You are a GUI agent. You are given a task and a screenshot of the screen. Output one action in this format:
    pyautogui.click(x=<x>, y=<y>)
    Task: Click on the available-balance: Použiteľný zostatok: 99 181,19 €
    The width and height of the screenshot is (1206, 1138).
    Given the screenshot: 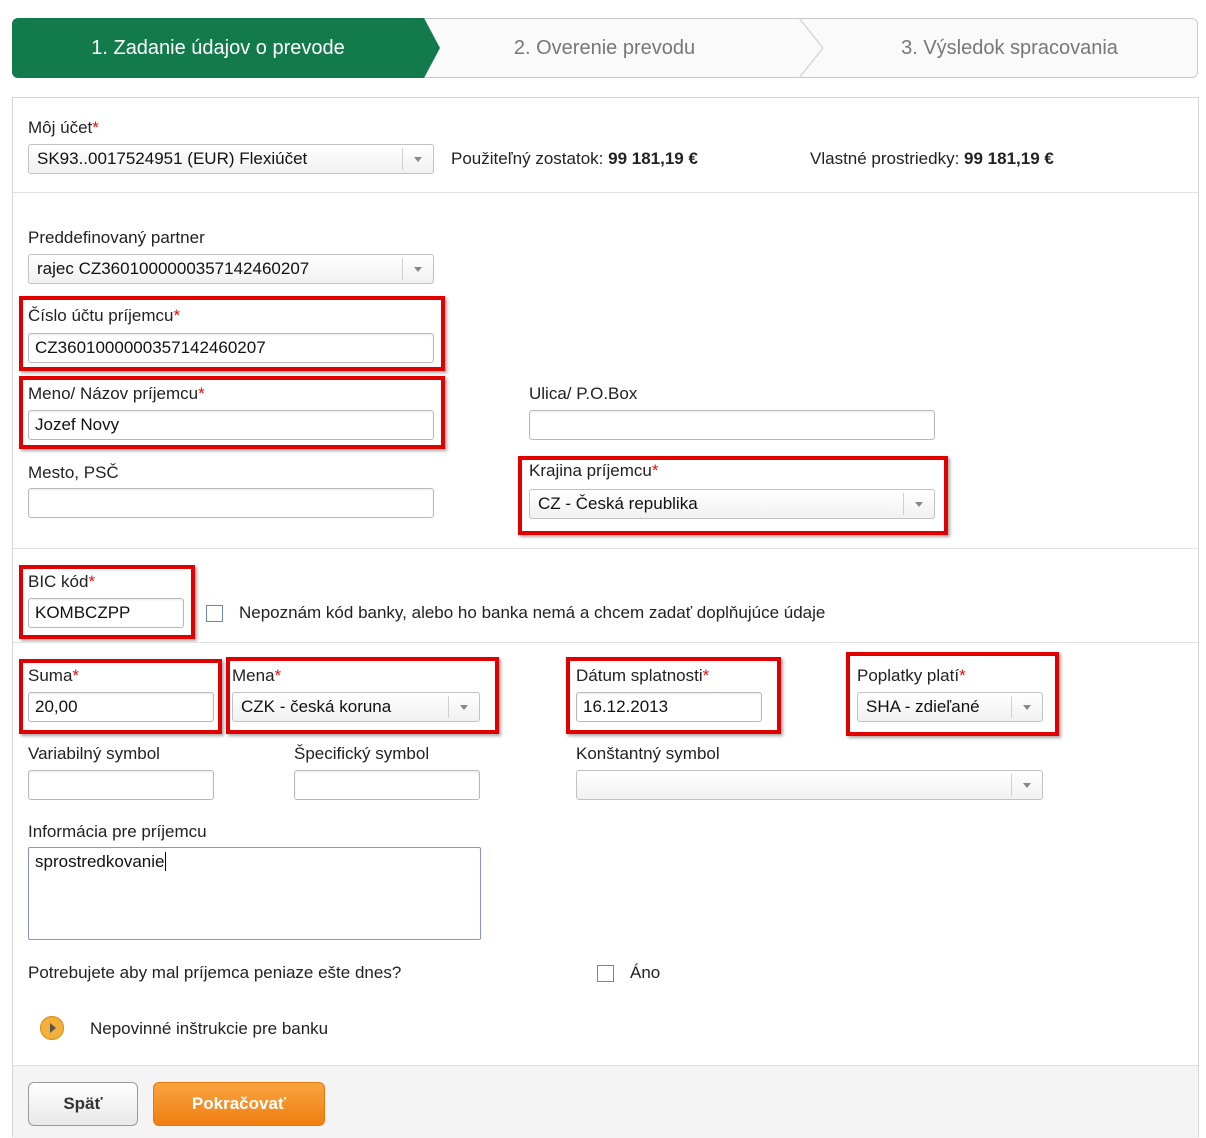 What is the action you would take?
    pyautogui.click(x=574, y=158)
    